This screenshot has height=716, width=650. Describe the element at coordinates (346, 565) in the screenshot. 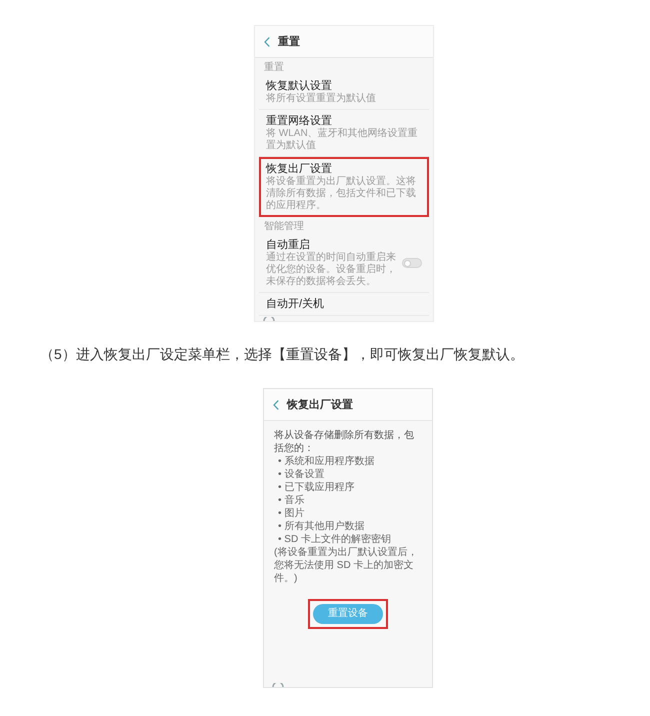

I see `note-text: (将设备重置为出厂默认设置后，您将无法使用 SD 卡上的加密文件。)` at that location.